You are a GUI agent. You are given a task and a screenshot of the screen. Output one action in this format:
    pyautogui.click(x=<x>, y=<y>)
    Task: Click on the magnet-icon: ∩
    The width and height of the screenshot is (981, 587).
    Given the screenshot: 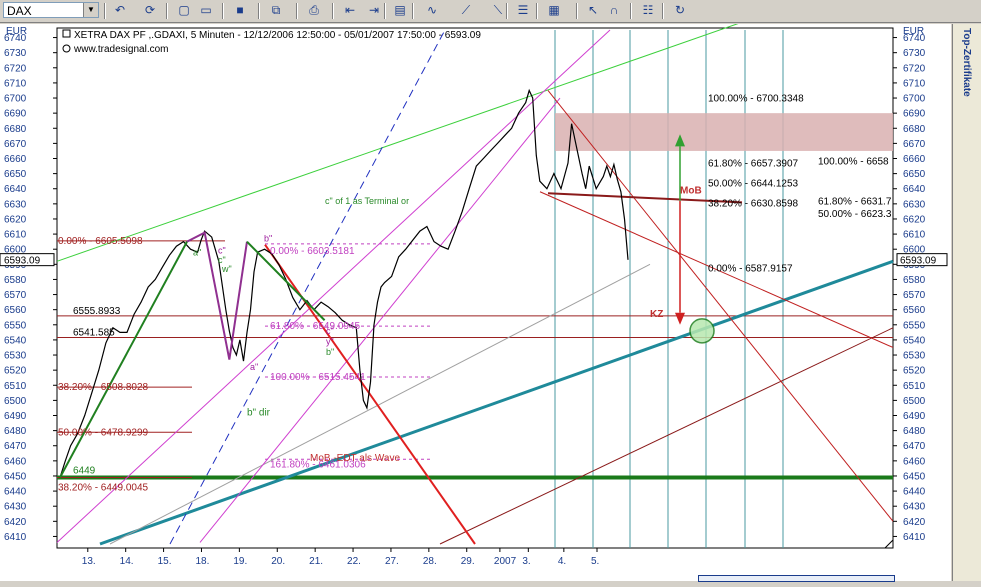 What is the action you would take?
    pyautogui.click(x=614, y=10)
    